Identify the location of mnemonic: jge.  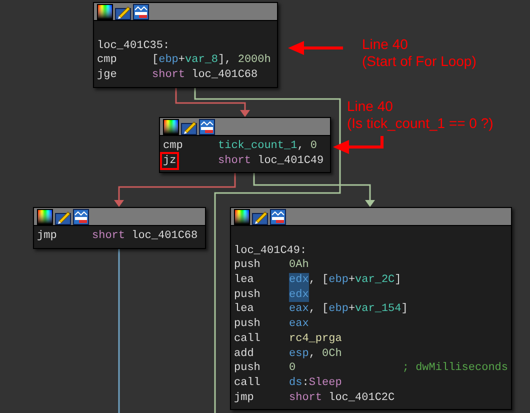
(107, 75).